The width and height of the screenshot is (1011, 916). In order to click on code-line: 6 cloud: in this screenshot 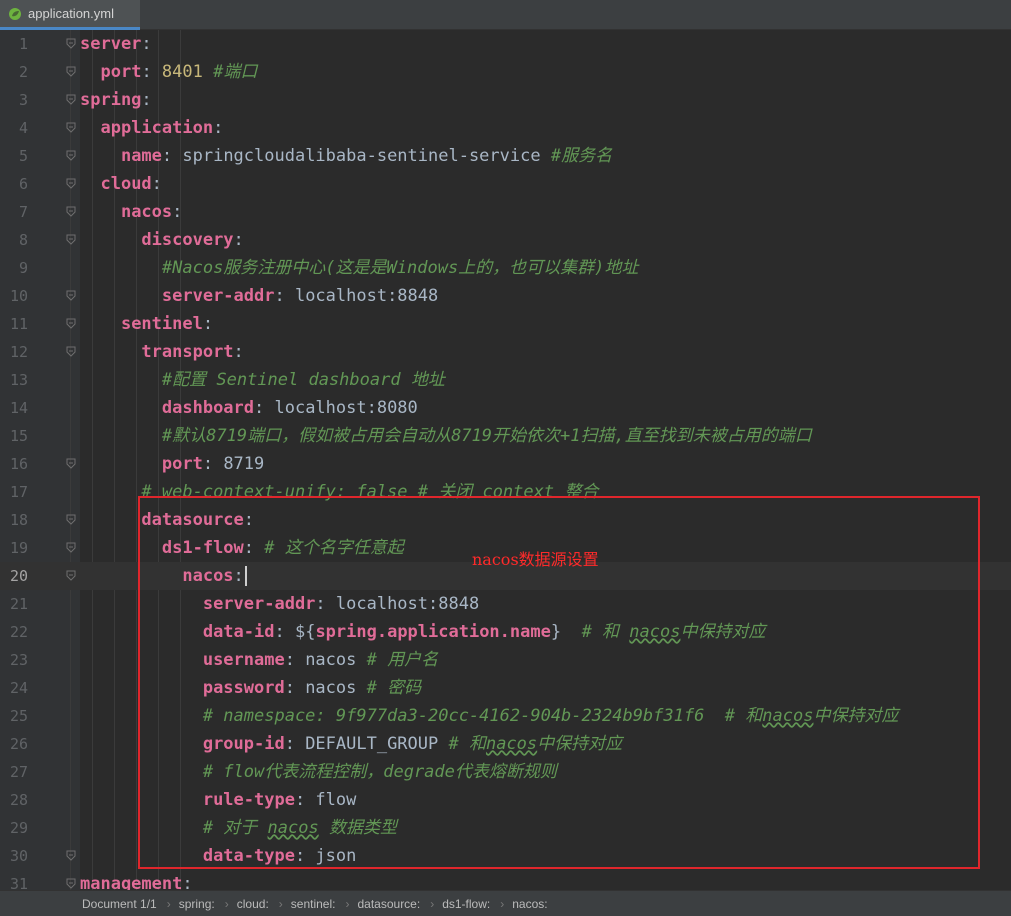, I will do `click(505, 184)`.